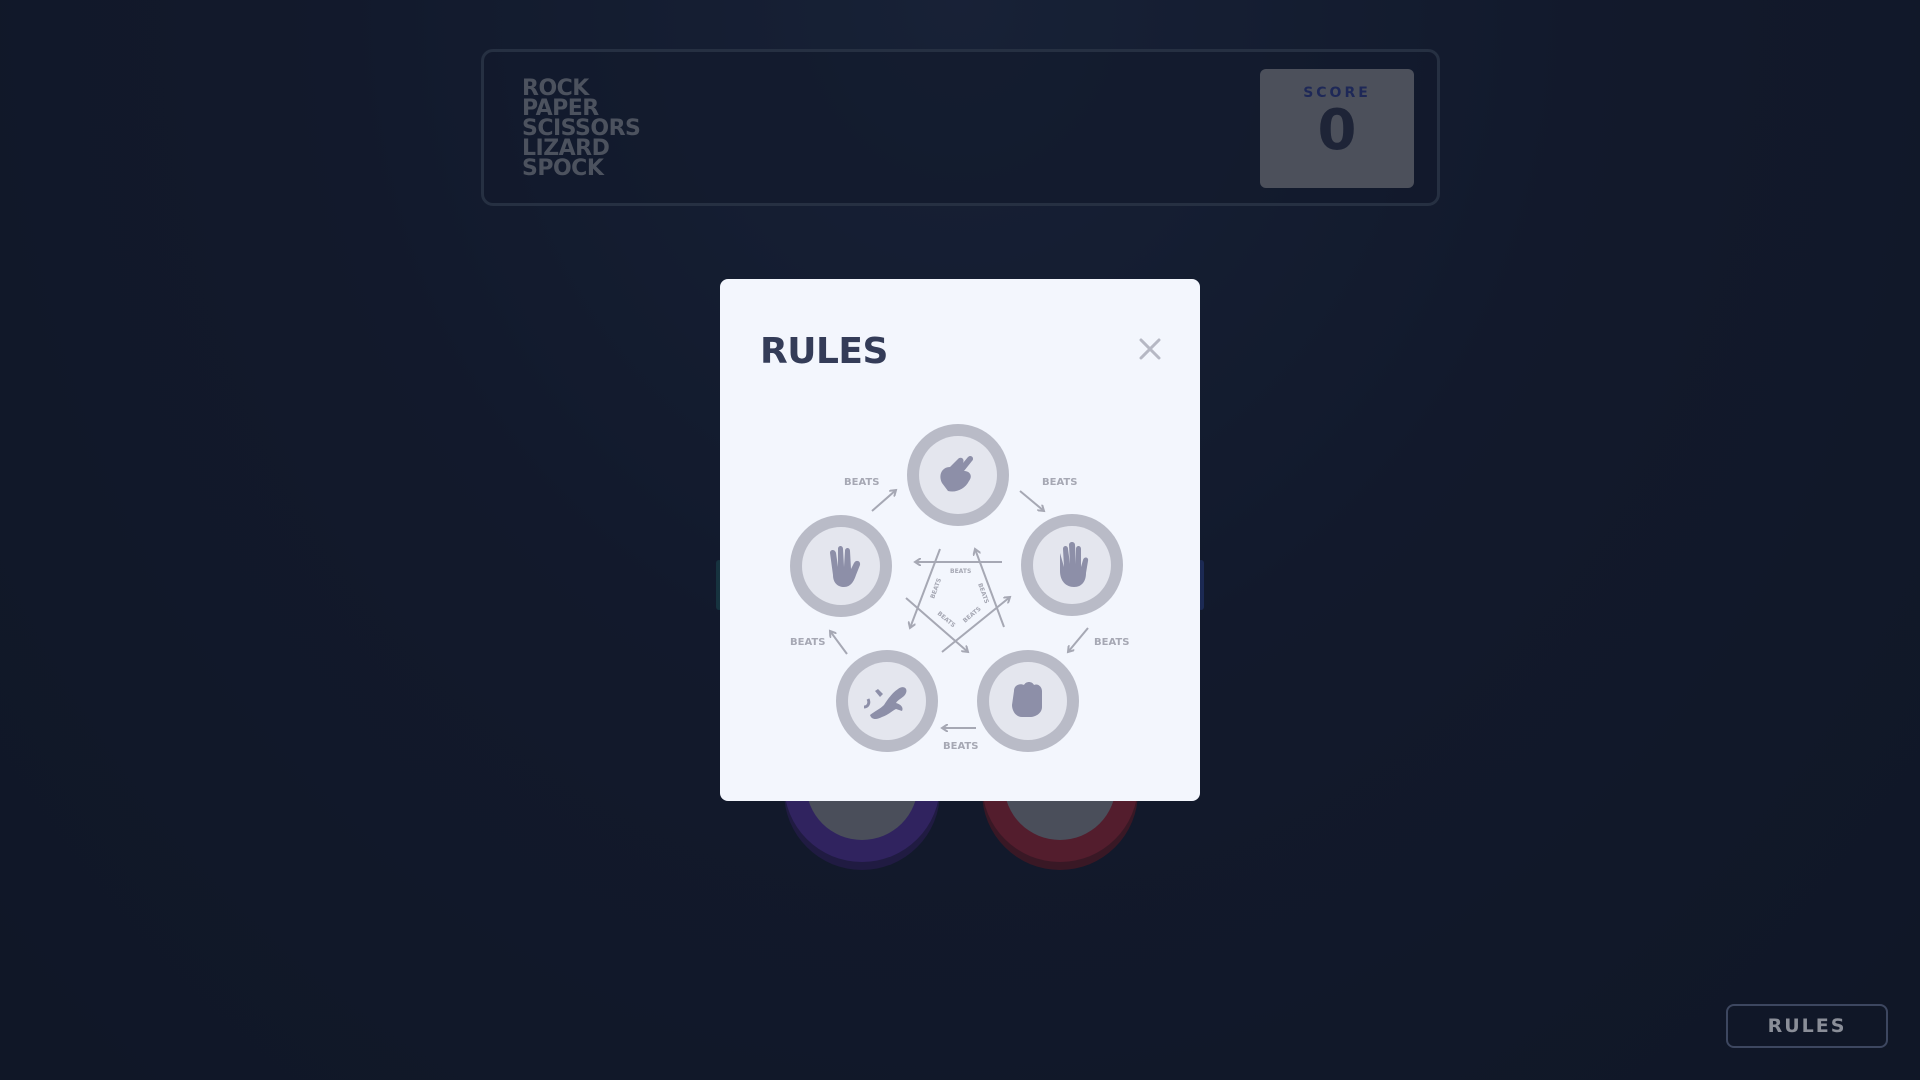 The image size is (1920, 1080). I want to click on inner-arrow, so click(936, 624).